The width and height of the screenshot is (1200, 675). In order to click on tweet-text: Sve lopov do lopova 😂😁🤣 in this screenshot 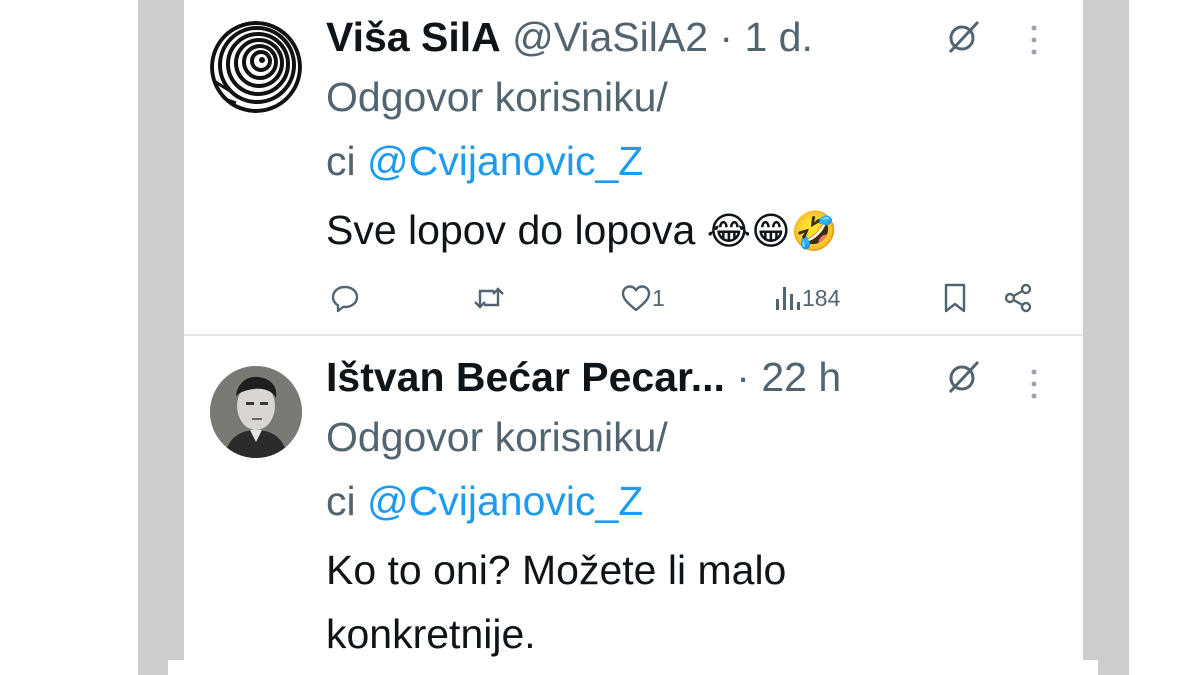, I will do `click(582, 230)`.